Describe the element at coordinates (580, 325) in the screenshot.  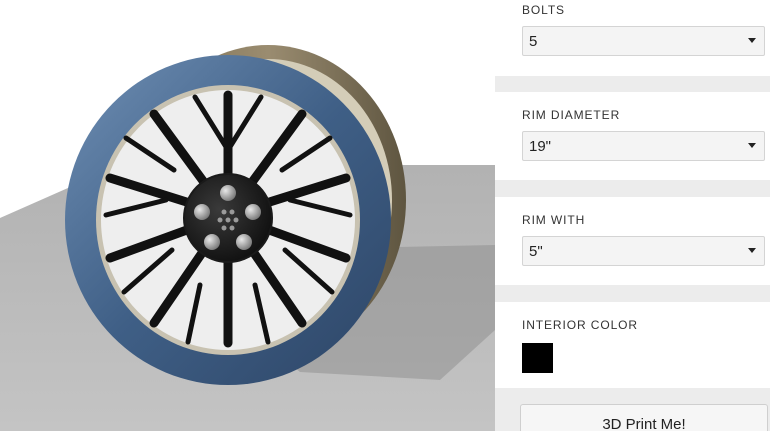
I see `interior-color-label: INTERIOR COLOR` at that location.